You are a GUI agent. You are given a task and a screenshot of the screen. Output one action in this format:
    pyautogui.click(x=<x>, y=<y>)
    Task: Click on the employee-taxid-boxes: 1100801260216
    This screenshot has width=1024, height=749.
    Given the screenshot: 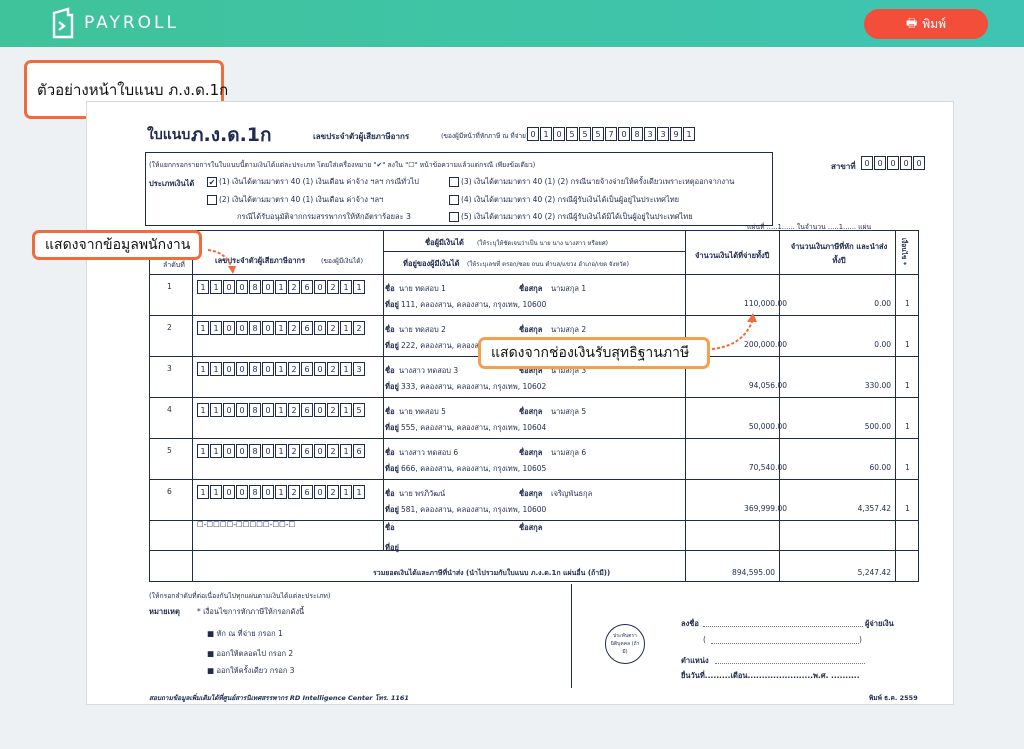 What is the action you would take?
    pyautogui.click(x=281, y=451)
    